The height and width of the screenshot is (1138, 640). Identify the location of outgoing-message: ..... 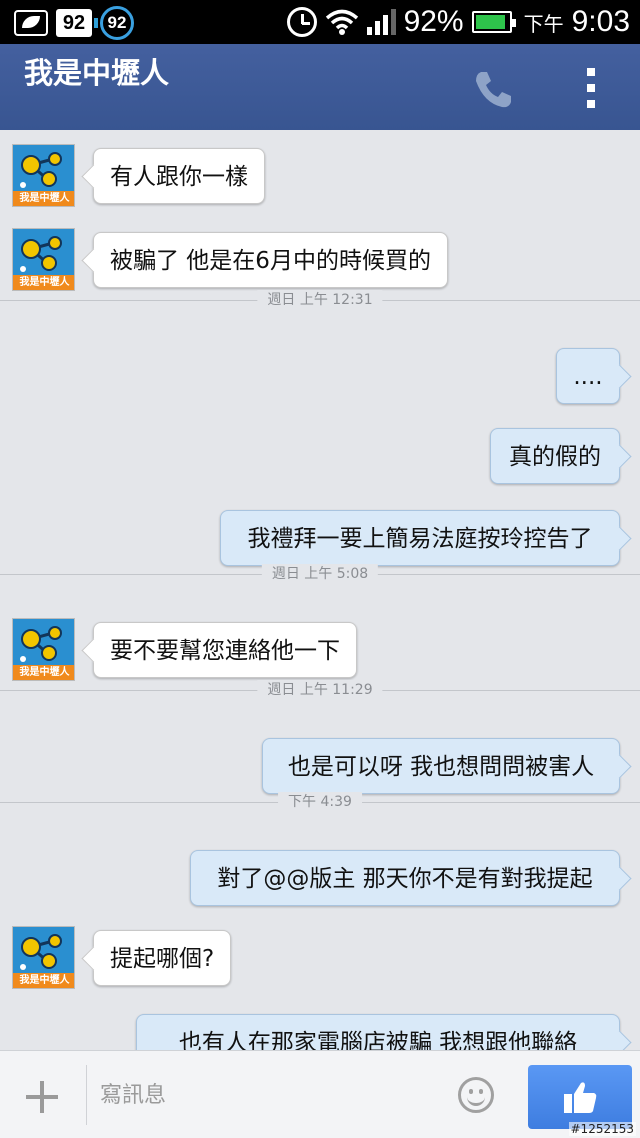
(320, 376).